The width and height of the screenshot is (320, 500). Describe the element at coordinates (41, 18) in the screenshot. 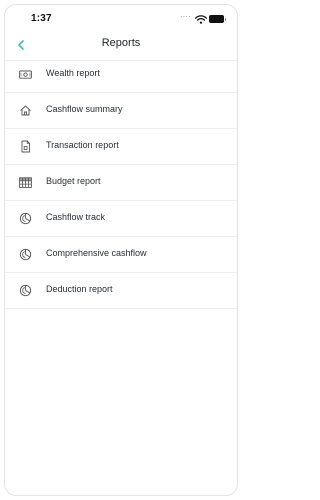

I see `status-time: 1:37` at that location.